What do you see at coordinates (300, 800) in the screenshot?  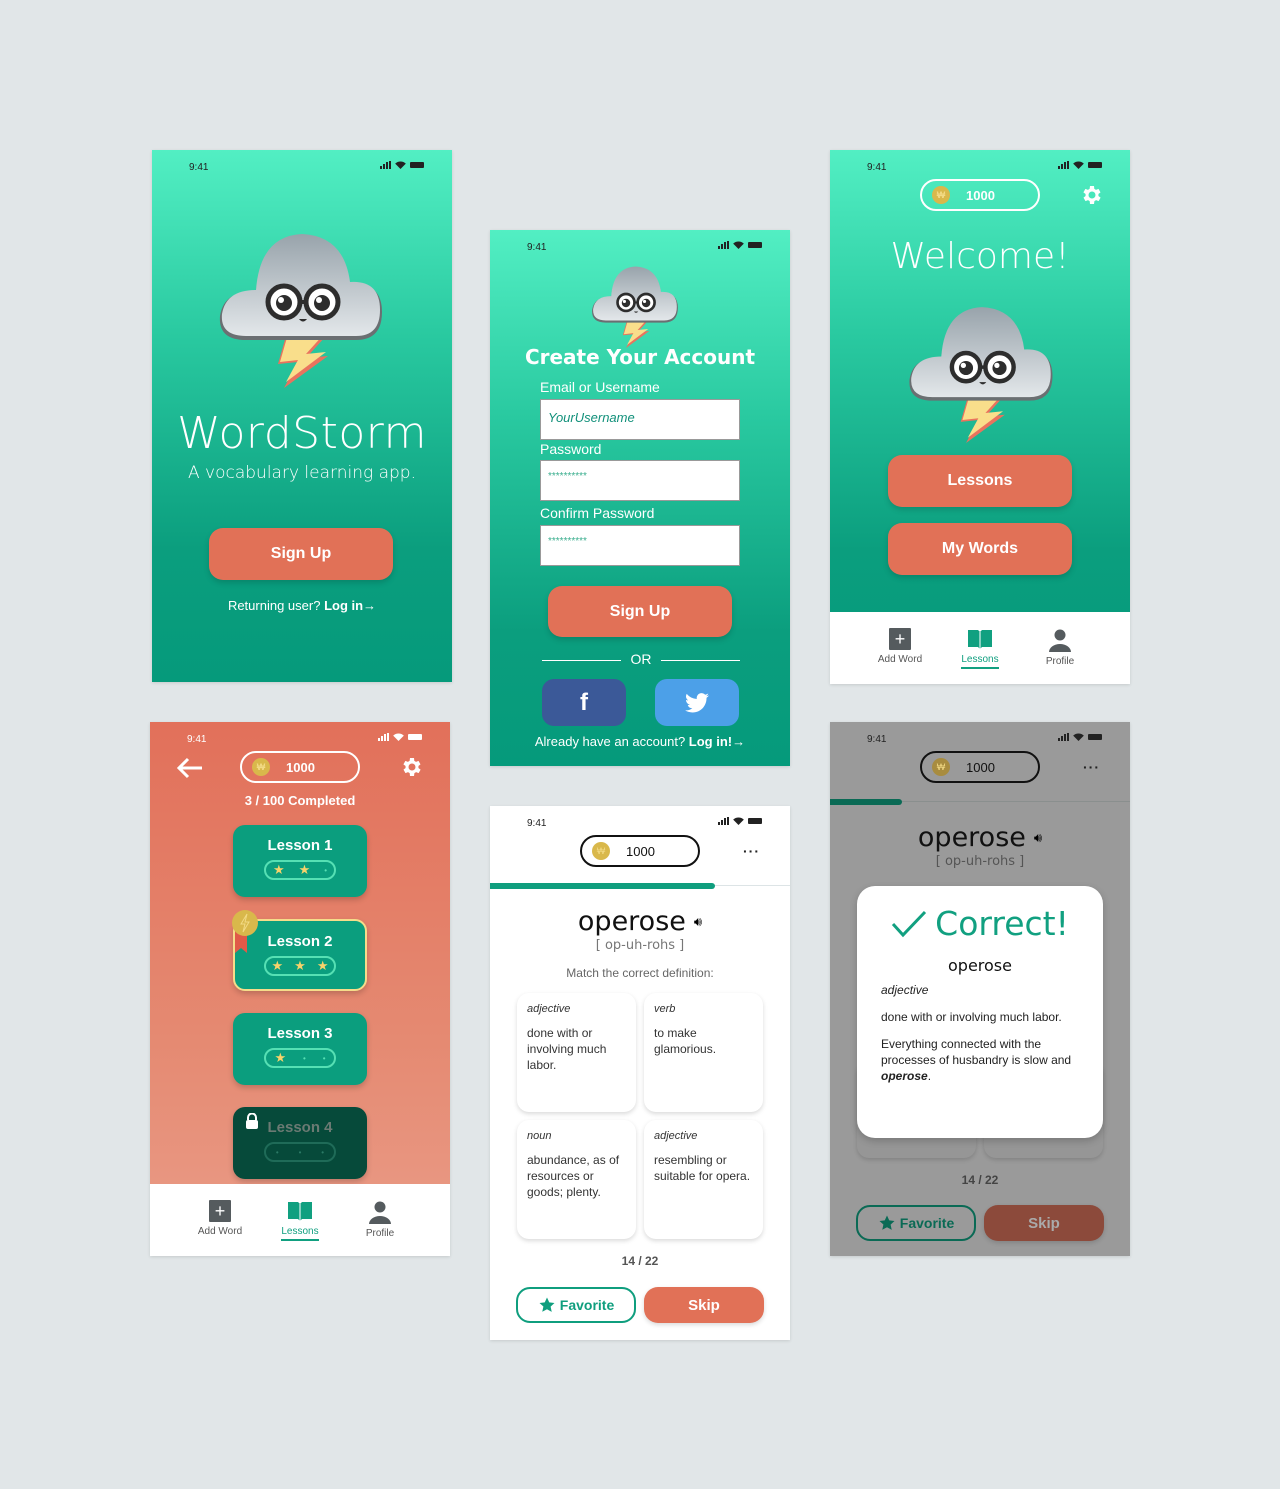 I see `completion-progress: 3 / 100 Completed` at bounding box center [300, 800].